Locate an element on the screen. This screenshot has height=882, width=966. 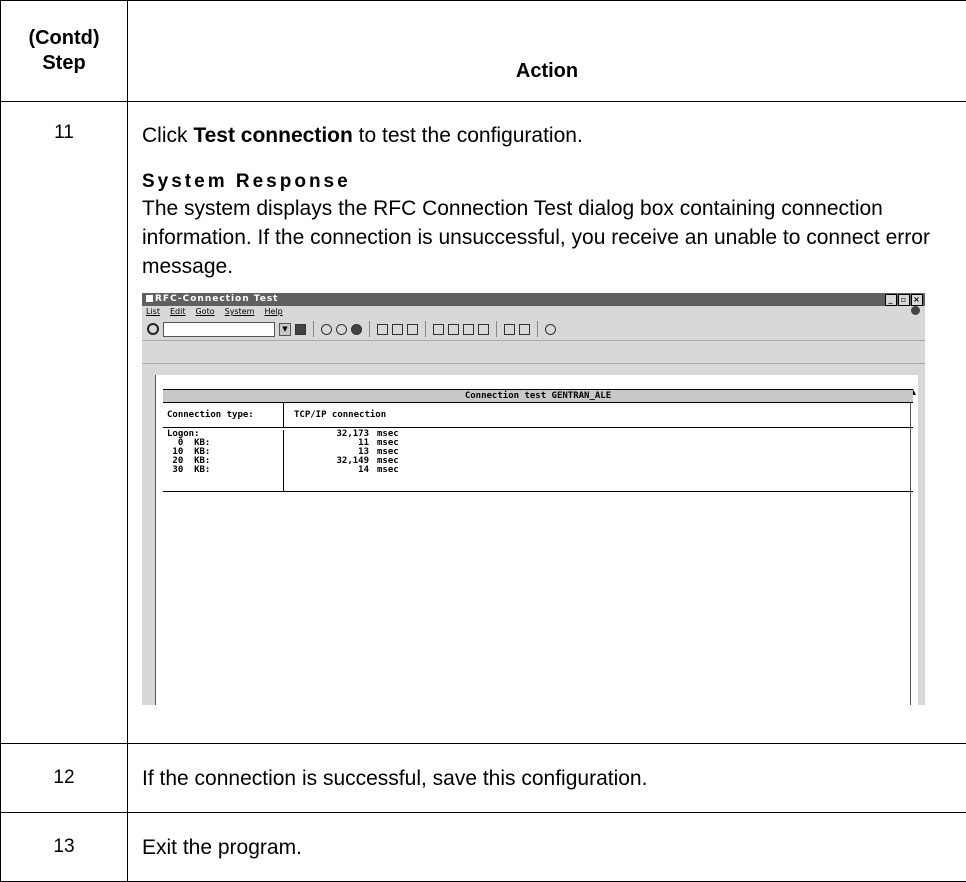
next-page-icon is located at coordinates (468, 329).